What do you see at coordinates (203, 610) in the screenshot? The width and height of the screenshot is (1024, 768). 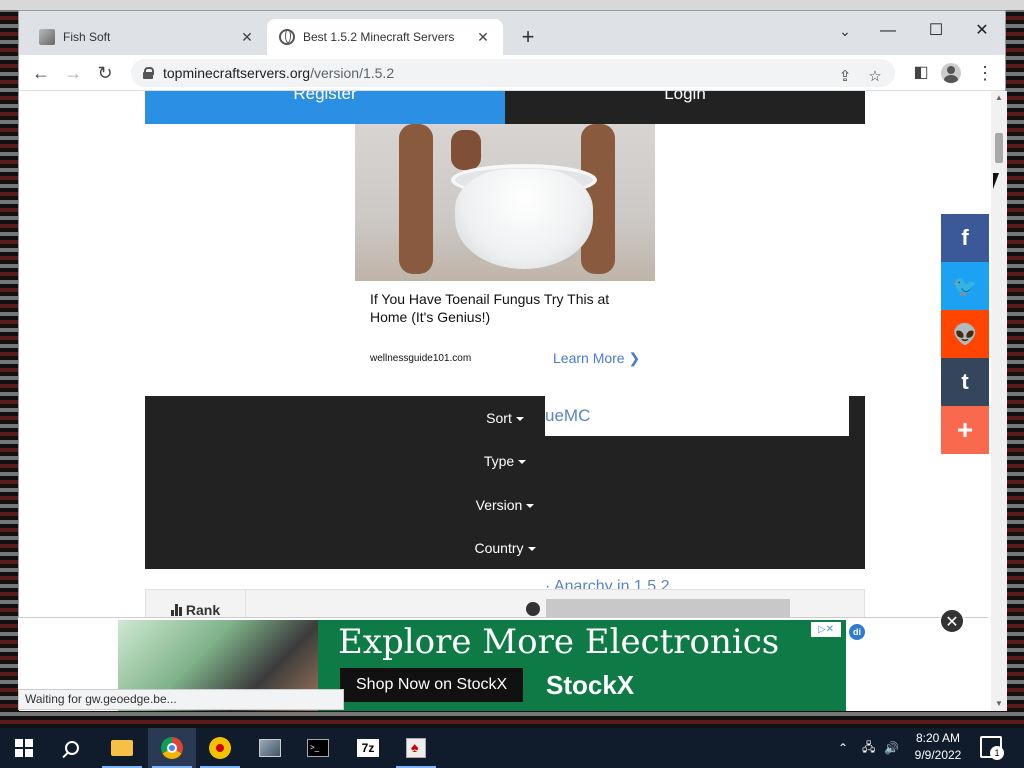 I see `rank-label: Rank` at bounding box center [203, 610].